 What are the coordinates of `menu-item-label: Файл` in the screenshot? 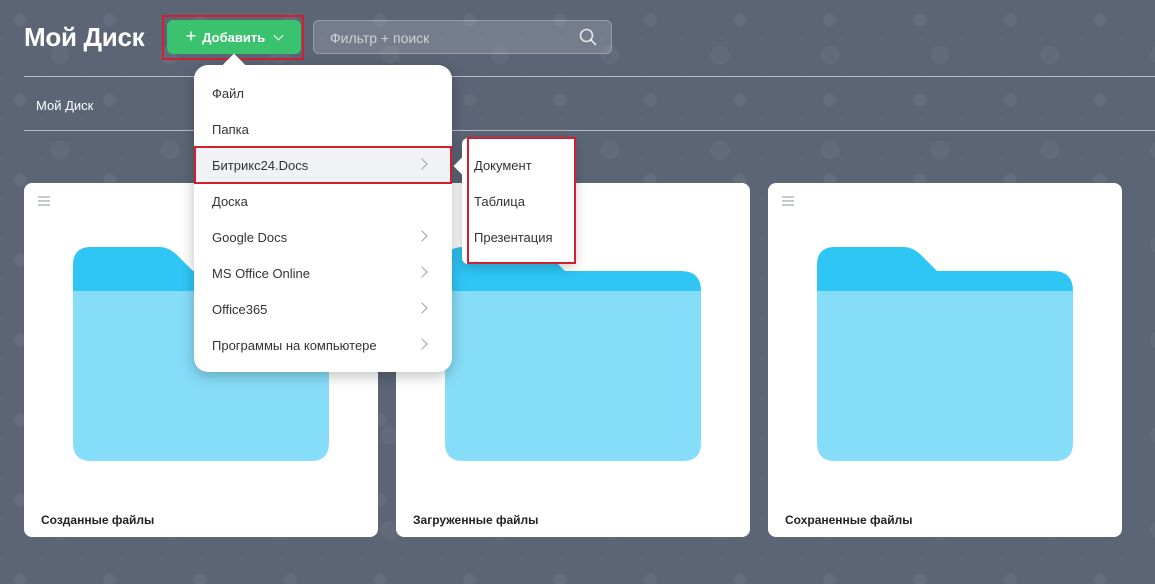 It's located at (228, 93).